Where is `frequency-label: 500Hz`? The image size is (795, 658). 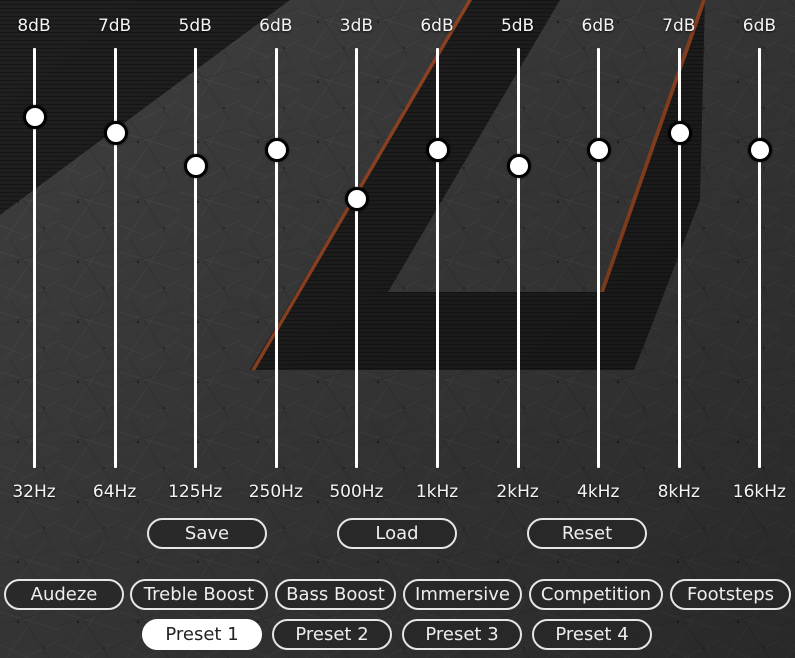
frequency-label: 500Hz is located at coordinates (356, 492).